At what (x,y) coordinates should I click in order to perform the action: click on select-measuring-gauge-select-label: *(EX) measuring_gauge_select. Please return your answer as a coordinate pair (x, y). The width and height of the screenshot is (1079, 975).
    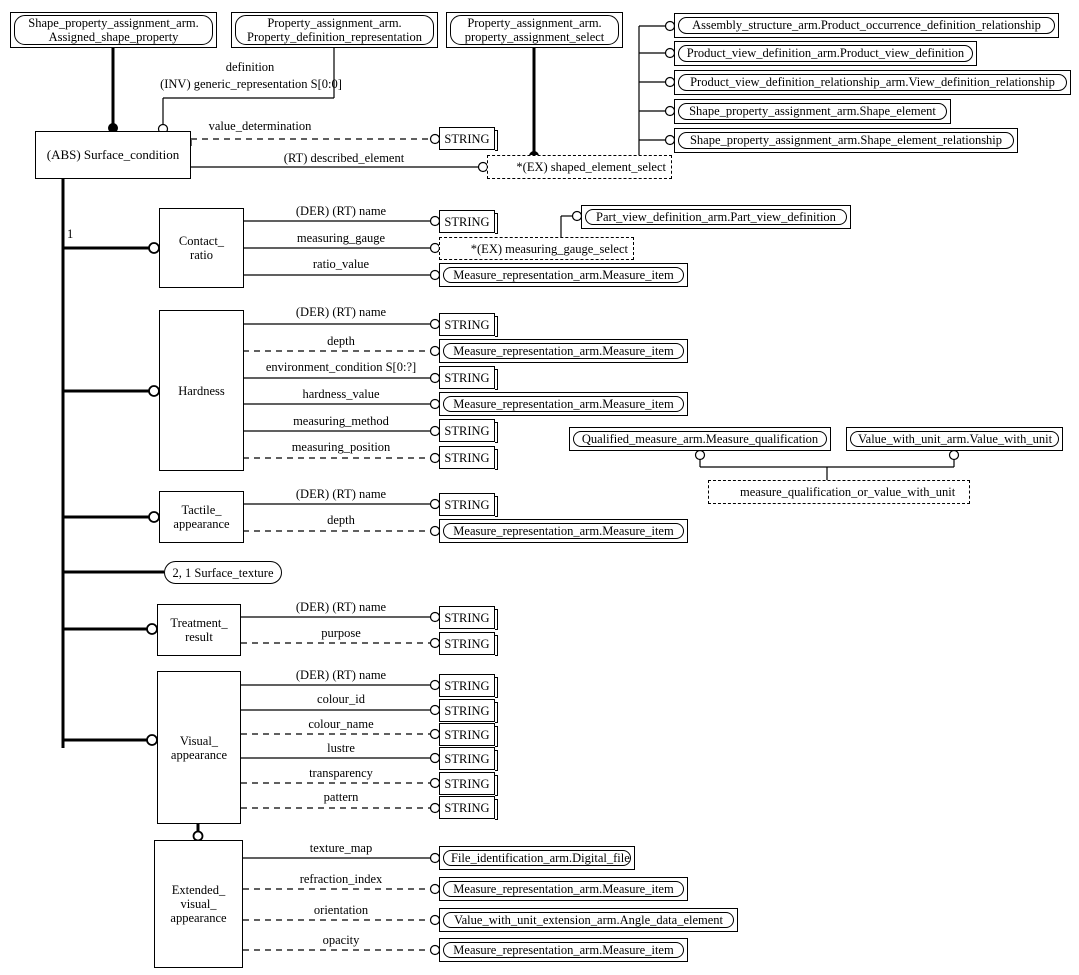
    Looking at the image, I should click on (549, 248).